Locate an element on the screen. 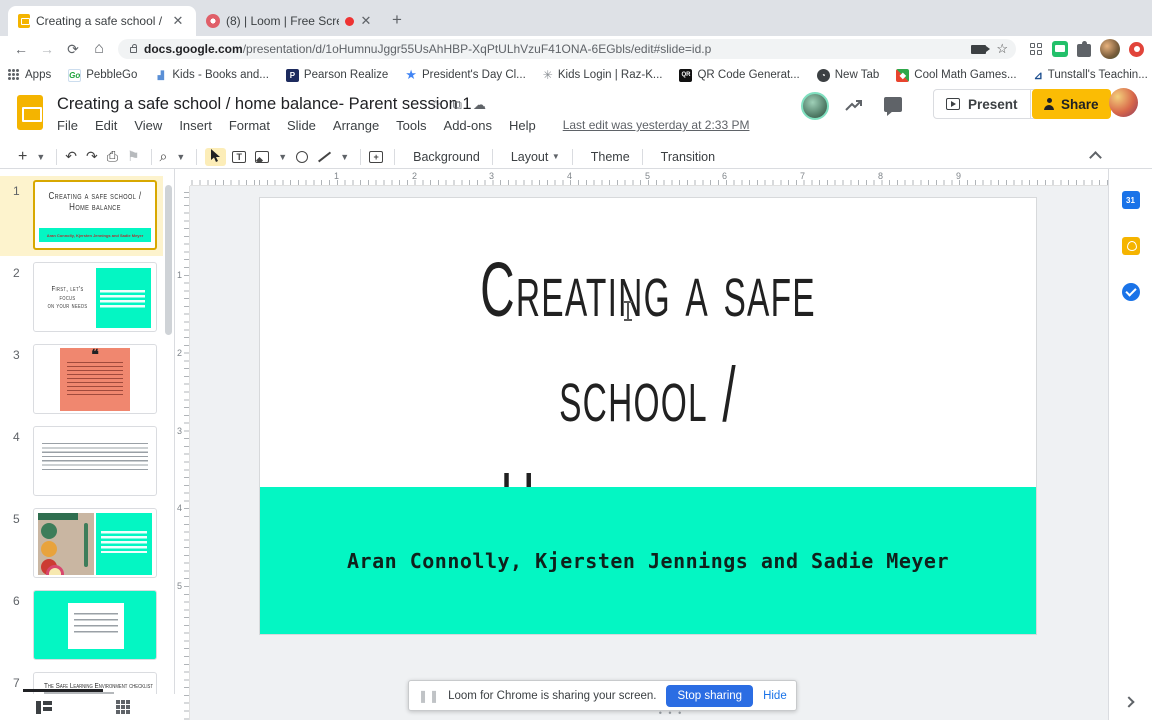  zoom-dropdown: ▼ is located at coordinates (180, 157).